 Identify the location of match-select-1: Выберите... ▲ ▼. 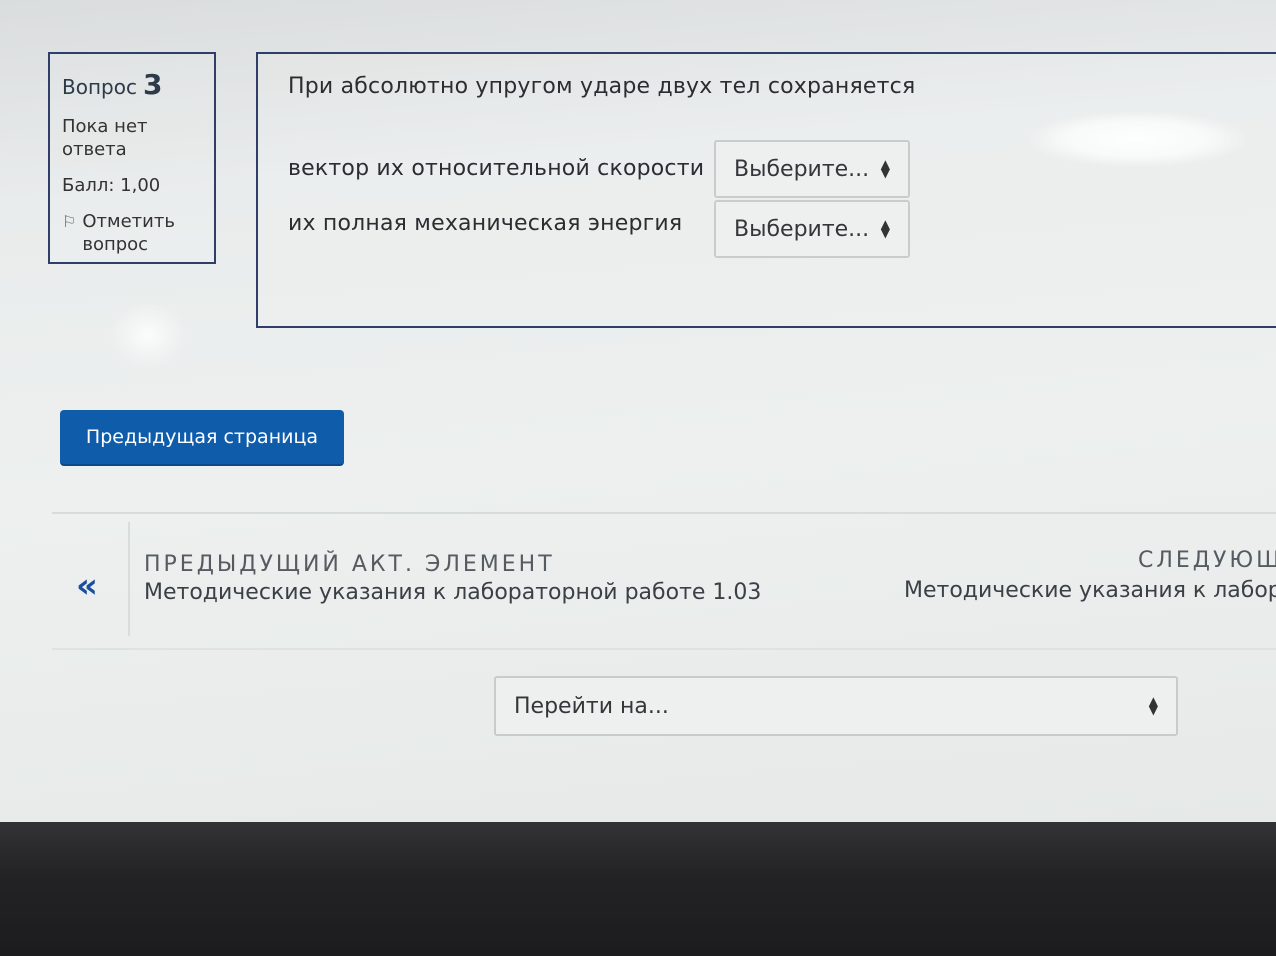
(812, 169).